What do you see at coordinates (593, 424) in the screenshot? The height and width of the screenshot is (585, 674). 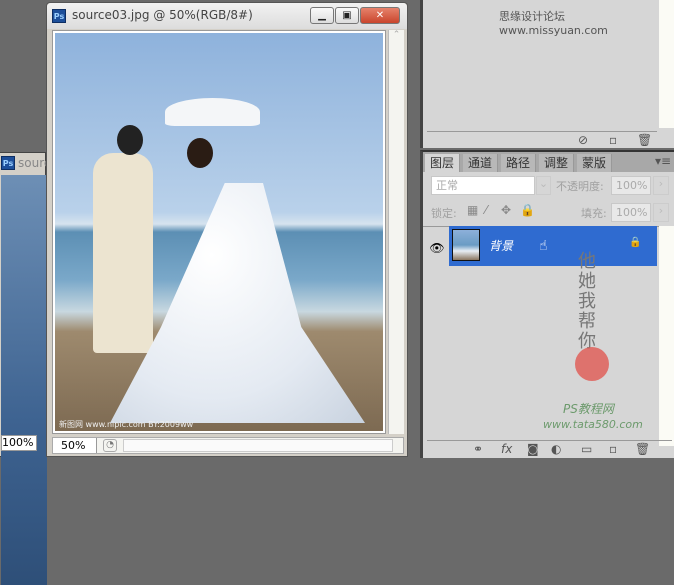 I see `site-watermark-url: www.tata580.com` at bounding box center [593, 424].